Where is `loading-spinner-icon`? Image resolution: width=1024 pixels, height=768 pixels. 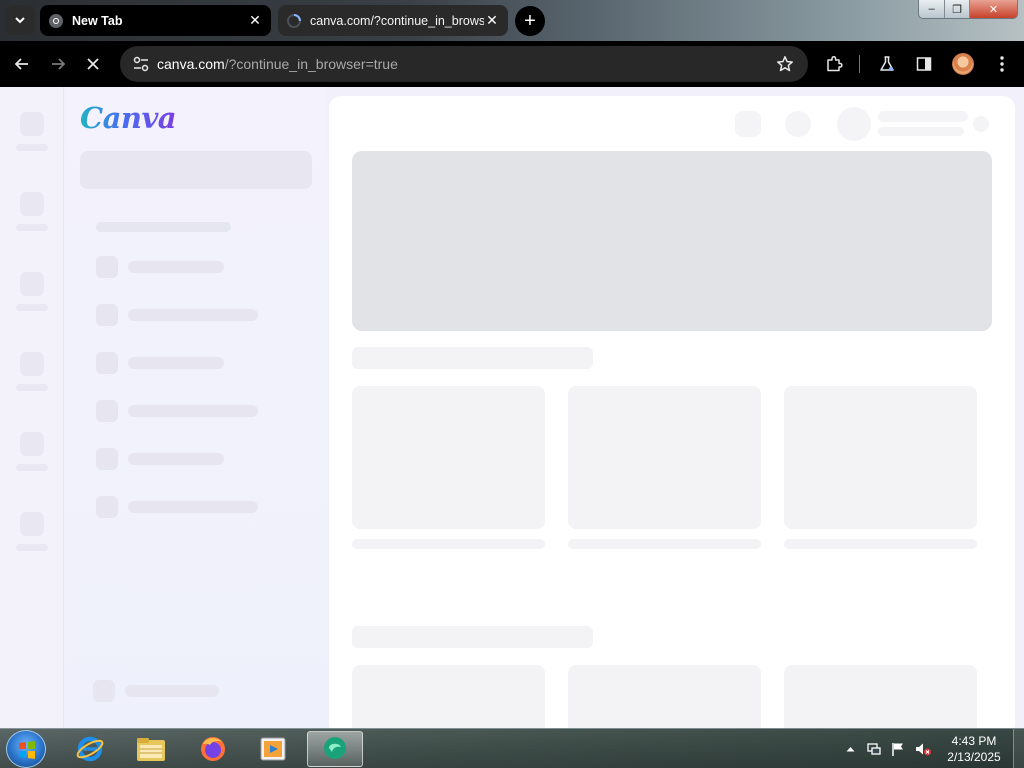
loading-spinner-icon is located at coordinates (294, 20).